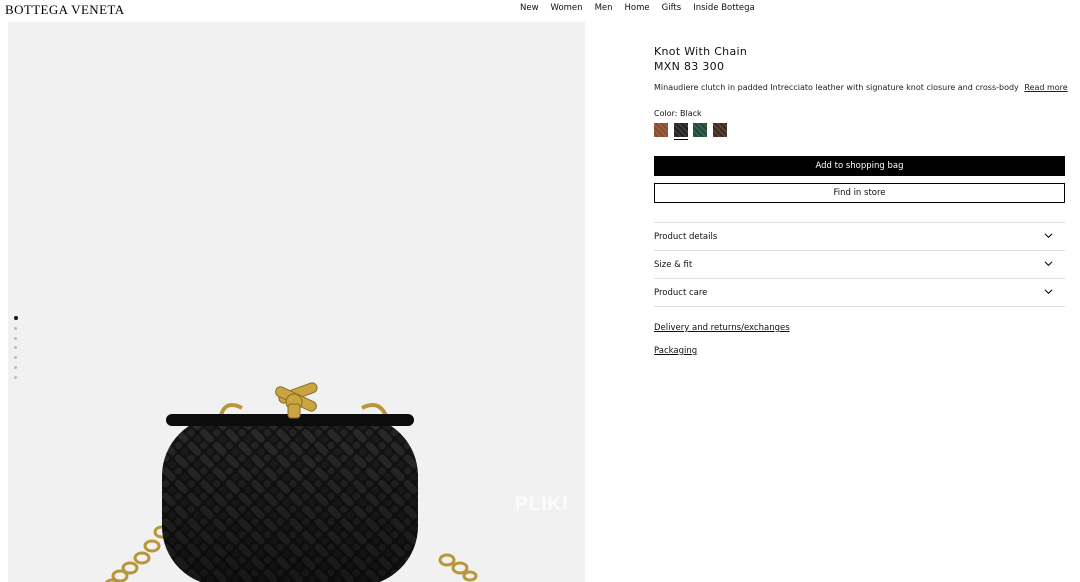 Image resolution: width=1080 pixels, height=582 pixels. I want to click on selected-color-value: Black, so click(691, 113).